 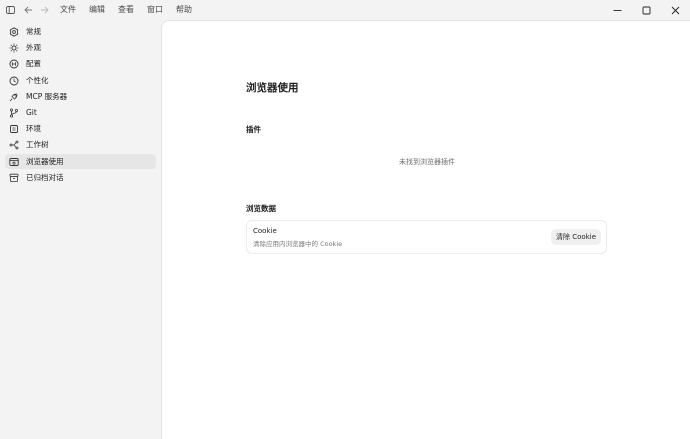 What do you see at coordinates (14, 178) in the screenshot?
I see `archive-icon` at bounding box center [14, 178].